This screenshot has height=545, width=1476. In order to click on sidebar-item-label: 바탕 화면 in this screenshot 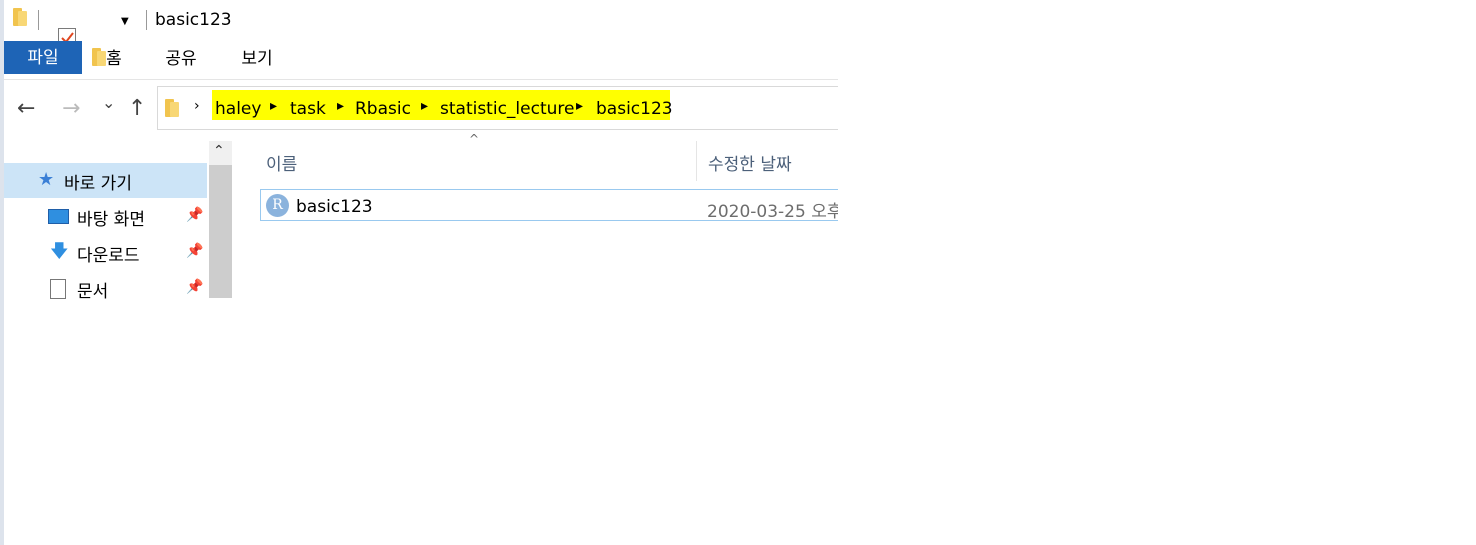, I will do `click(111, 220)`.